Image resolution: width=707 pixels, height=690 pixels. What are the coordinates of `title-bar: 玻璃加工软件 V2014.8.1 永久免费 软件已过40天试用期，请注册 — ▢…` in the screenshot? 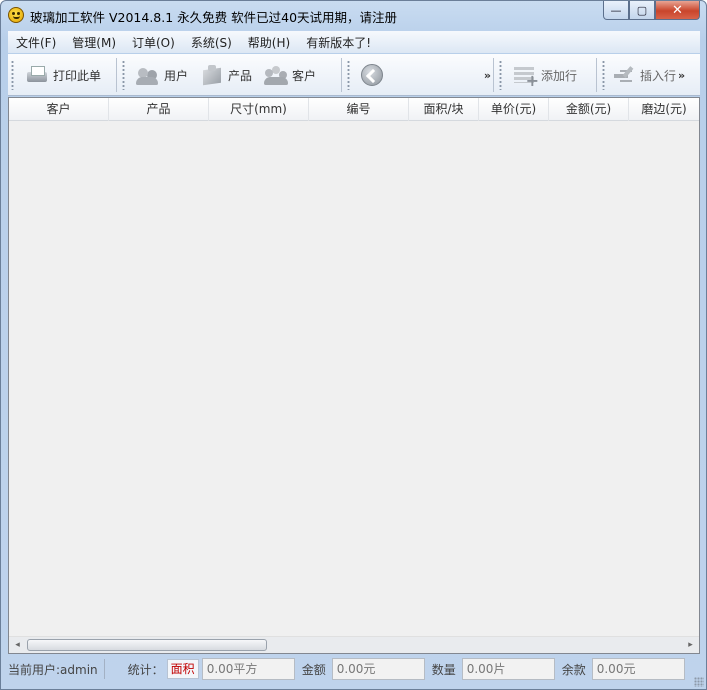 It's located at (353, 15).